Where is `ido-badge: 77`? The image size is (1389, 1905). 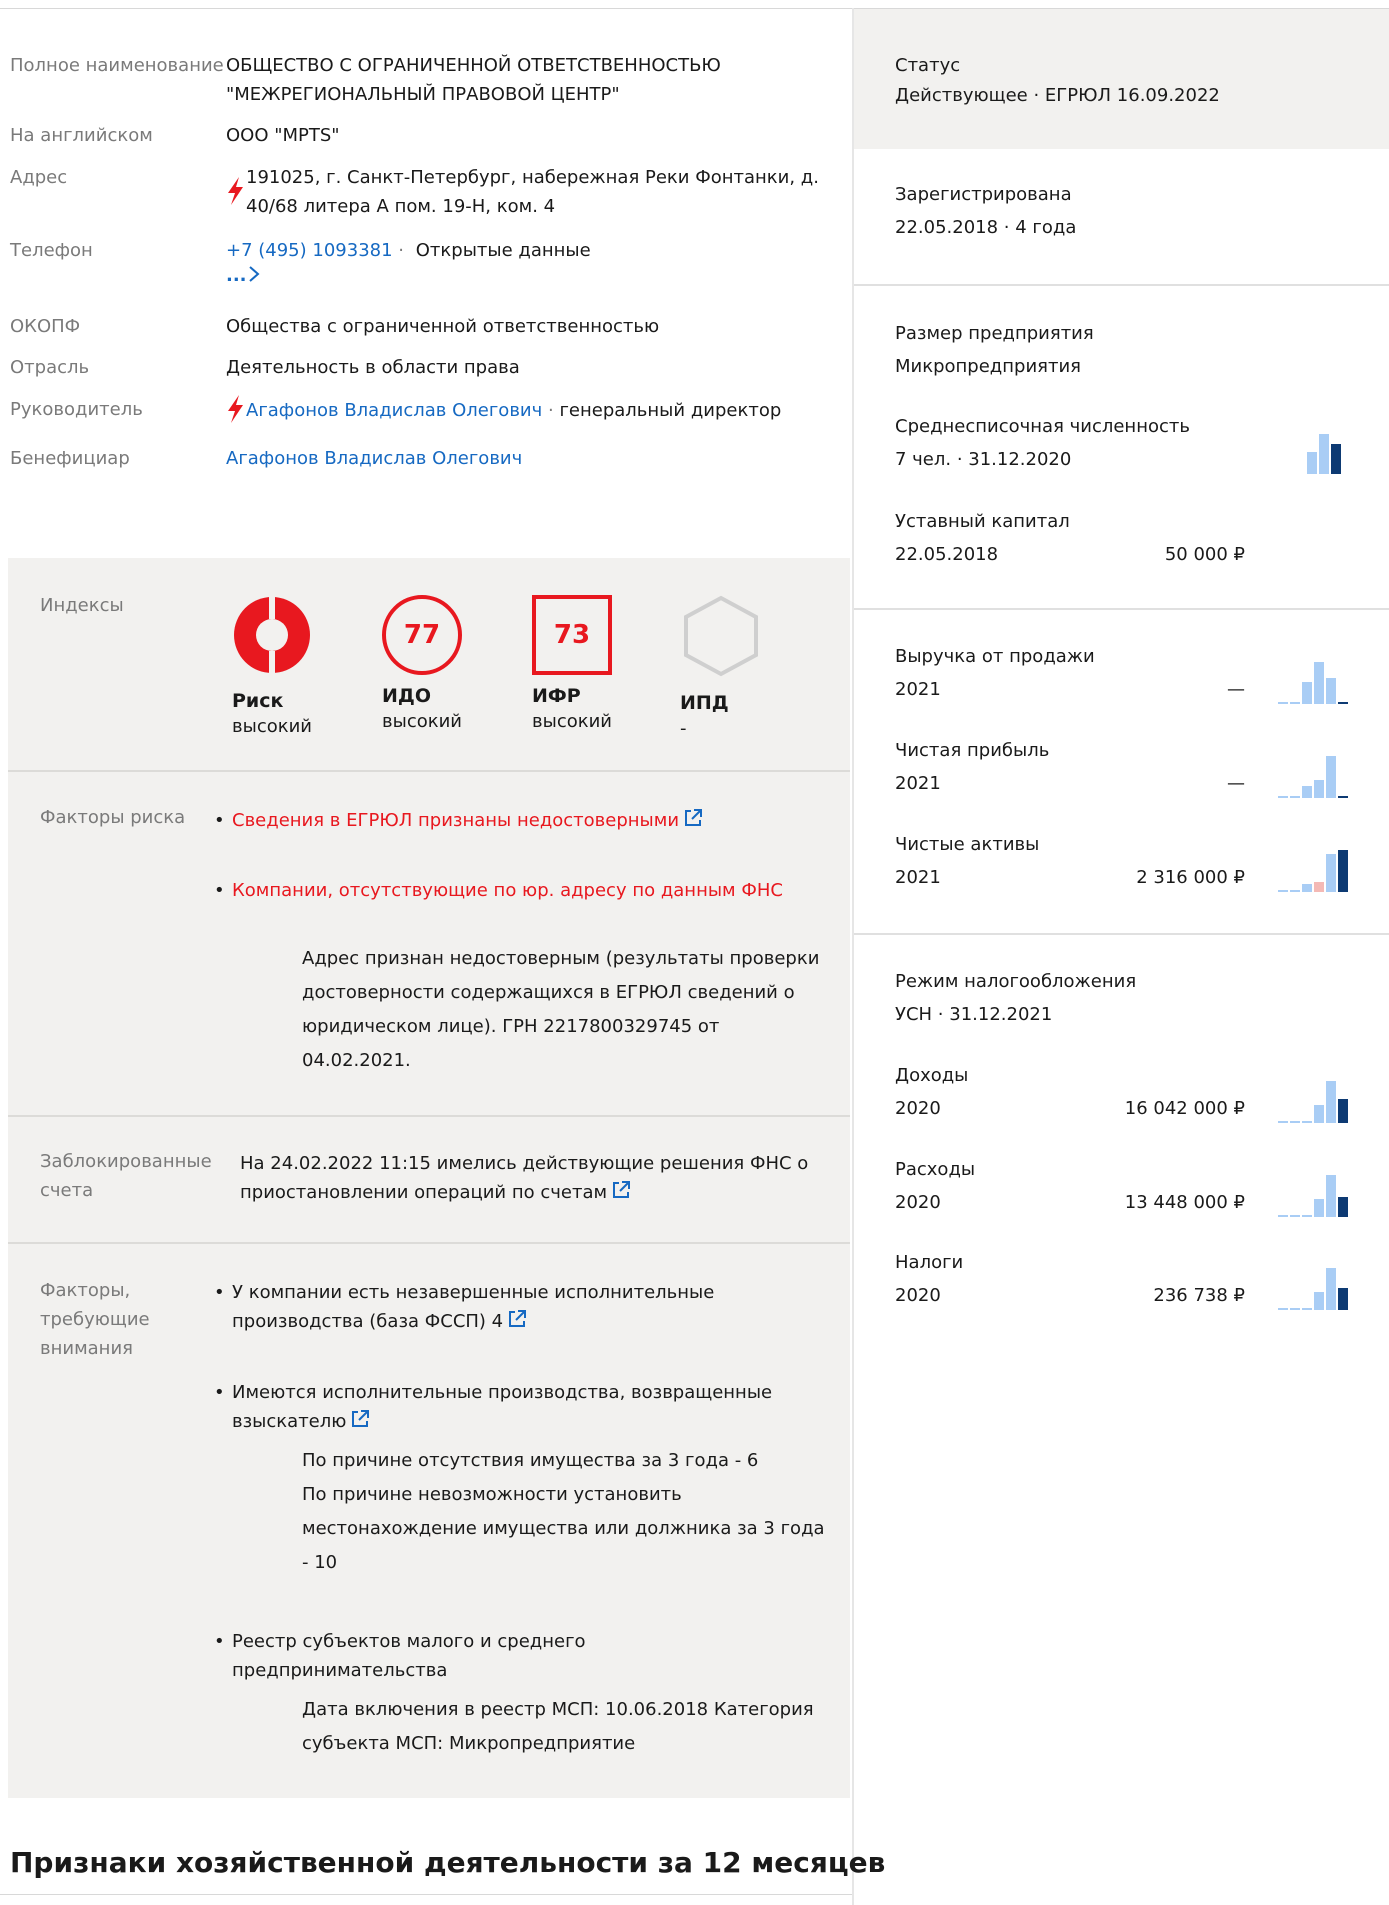 ido-badge: 77 is located at coordinates (422, 635).